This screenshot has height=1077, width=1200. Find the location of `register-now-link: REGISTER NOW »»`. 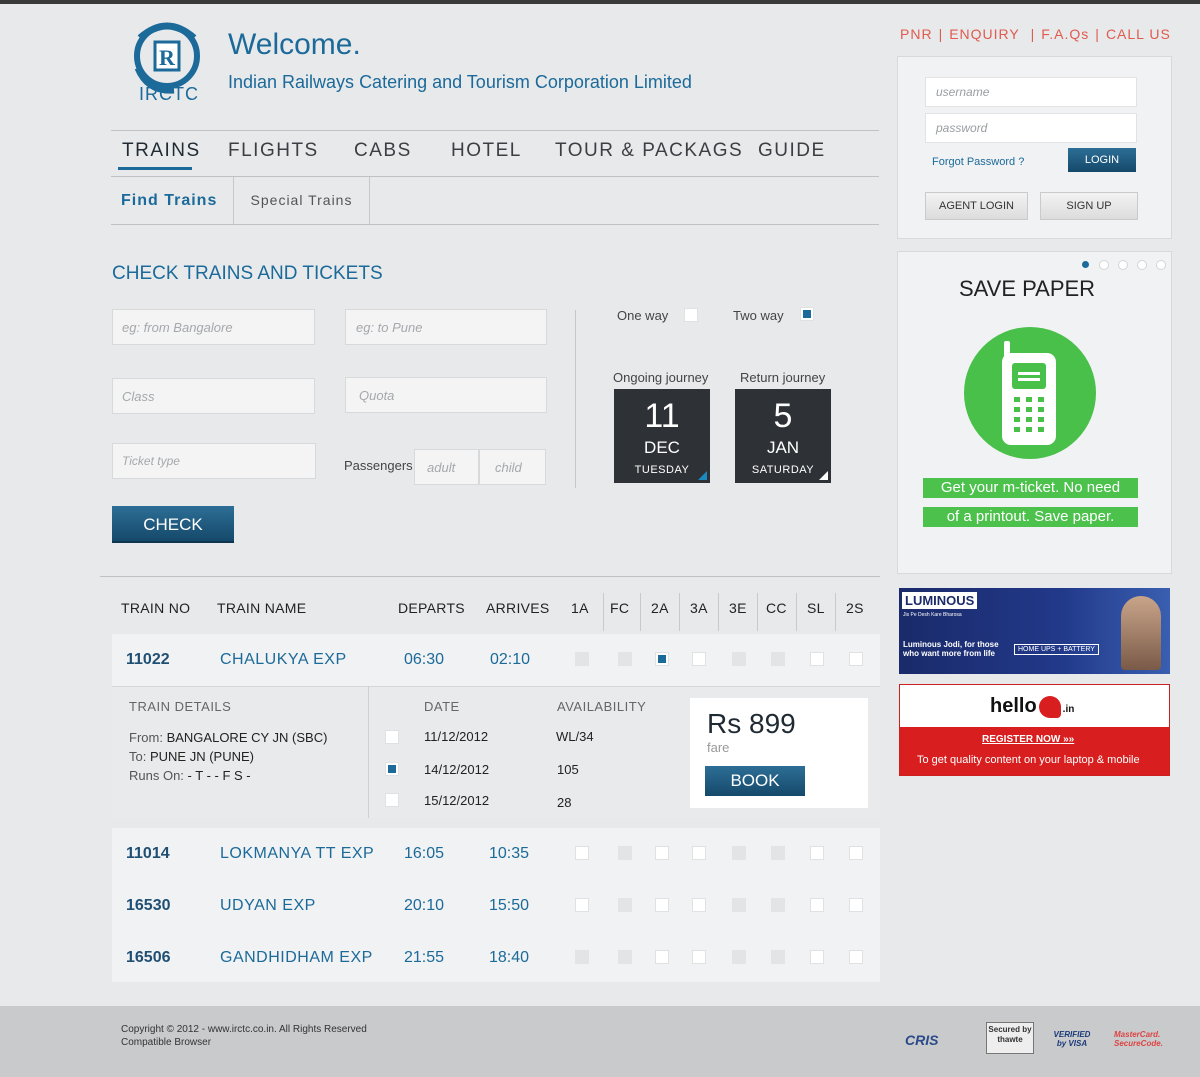

register-now-link: REGISTER NOW »» is located at coordinates (1028, 739).